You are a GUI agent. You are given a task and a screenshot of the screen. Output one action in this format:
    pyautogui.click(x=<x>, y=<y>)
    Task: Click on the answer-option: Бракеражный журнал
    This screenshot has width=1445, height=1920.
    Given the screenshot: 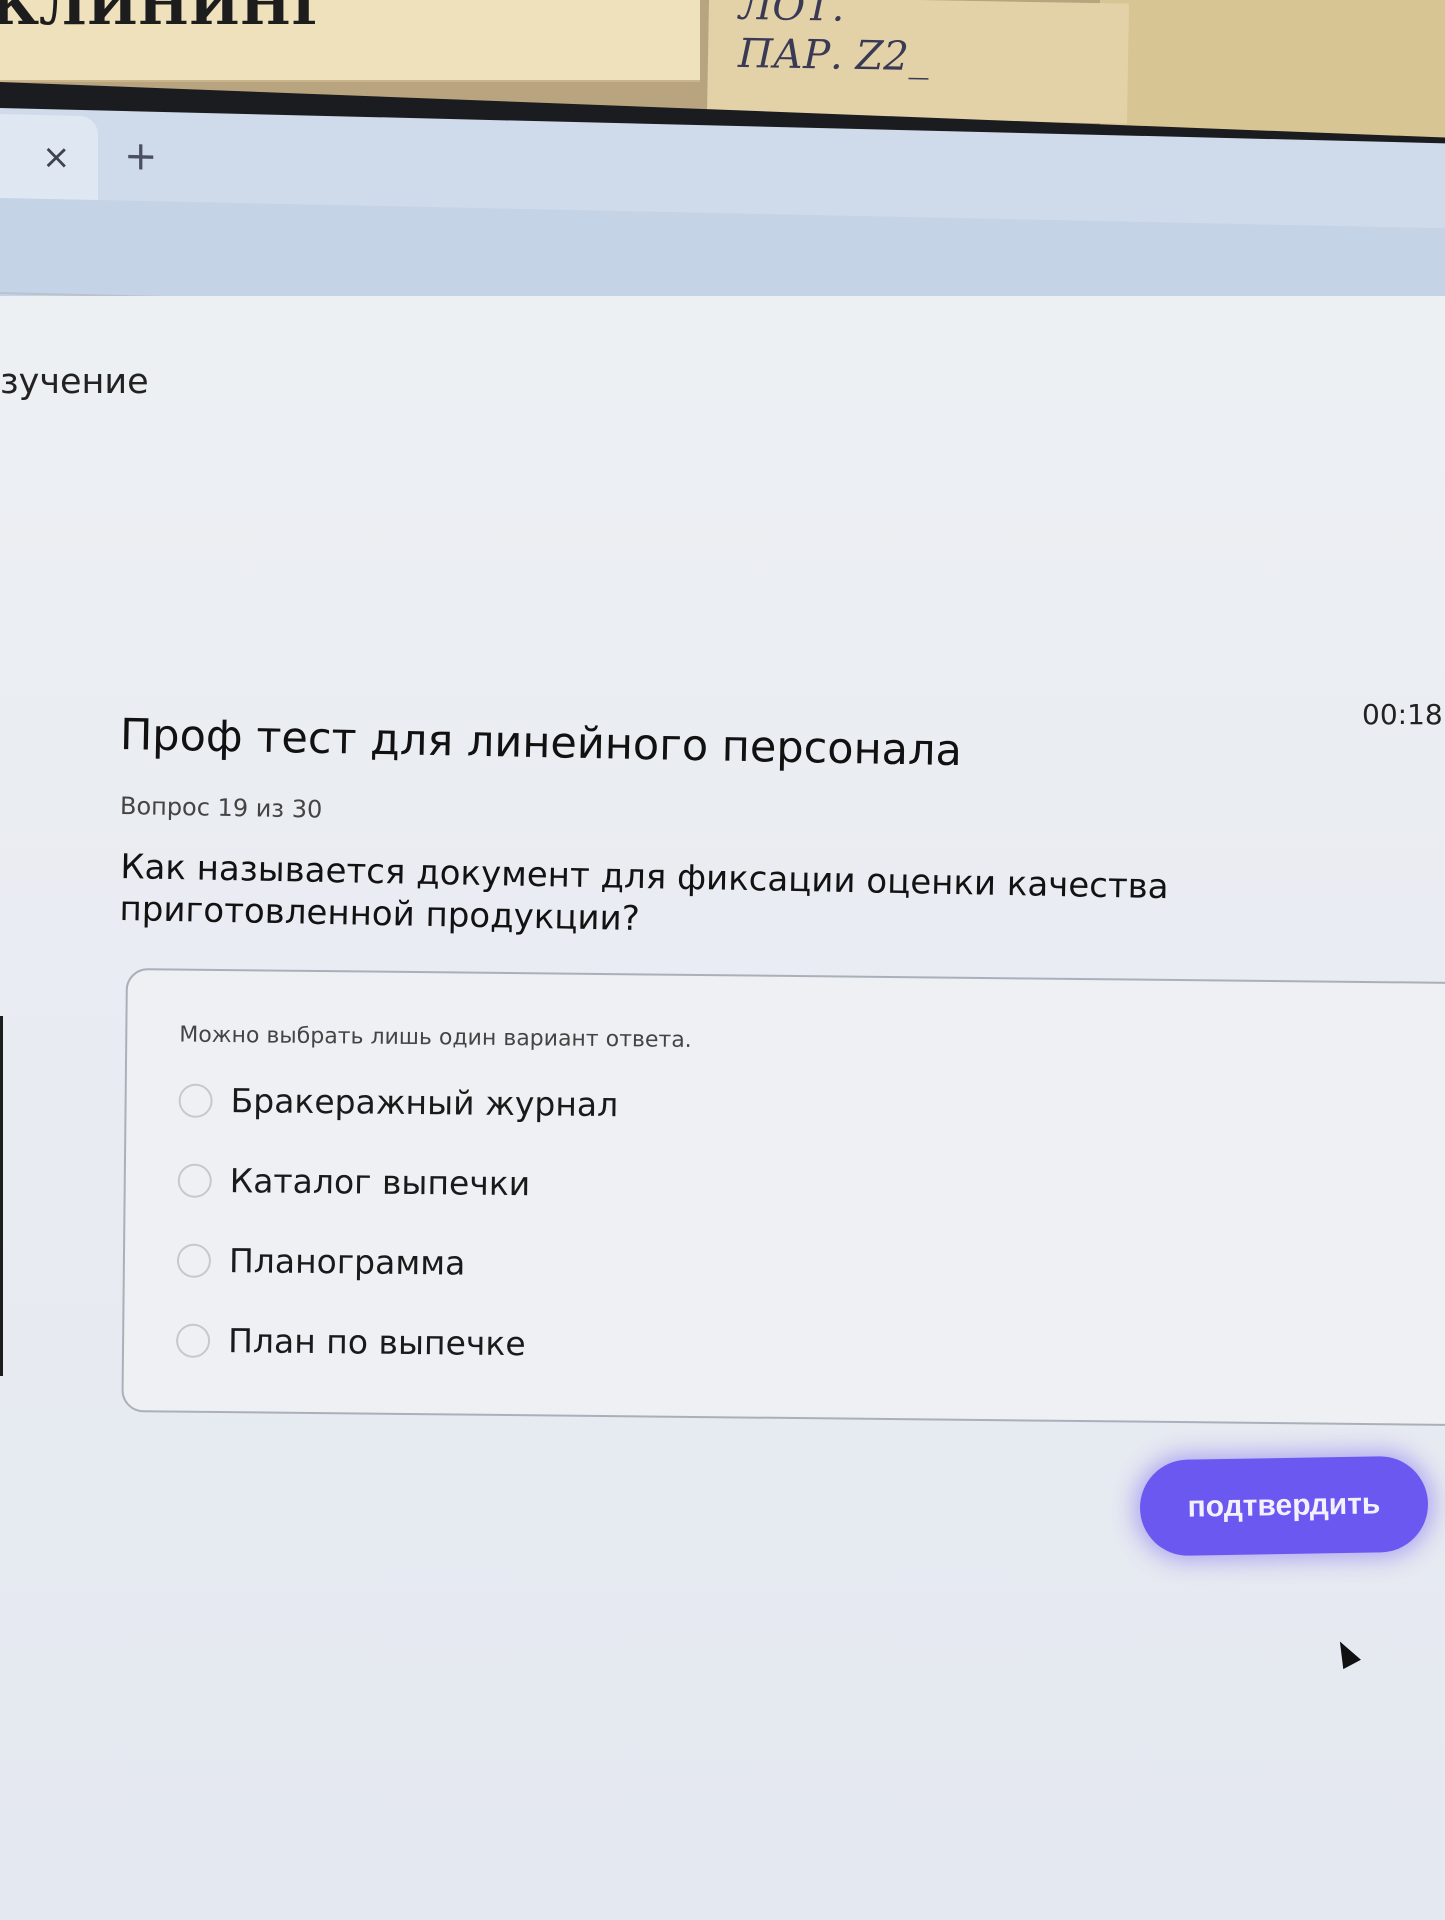 What is the action you would take?
    pyautogui.click(x=398, y=1103)
    